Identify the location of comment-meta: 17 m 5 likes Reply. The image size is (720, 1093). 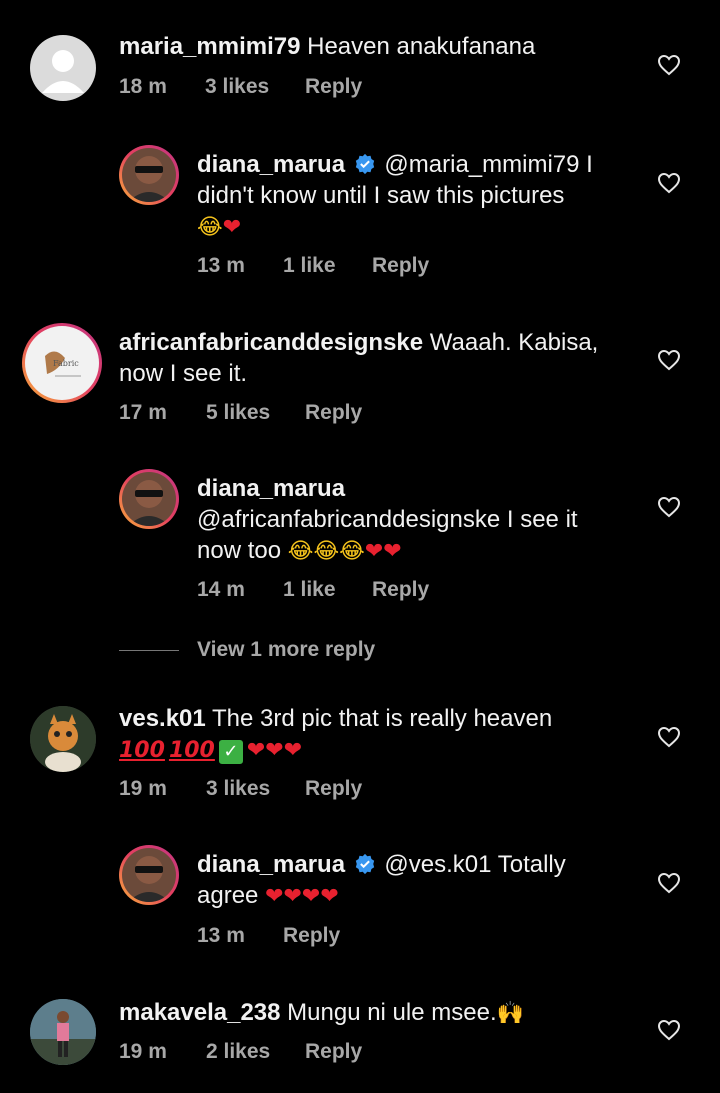
(240, 413).